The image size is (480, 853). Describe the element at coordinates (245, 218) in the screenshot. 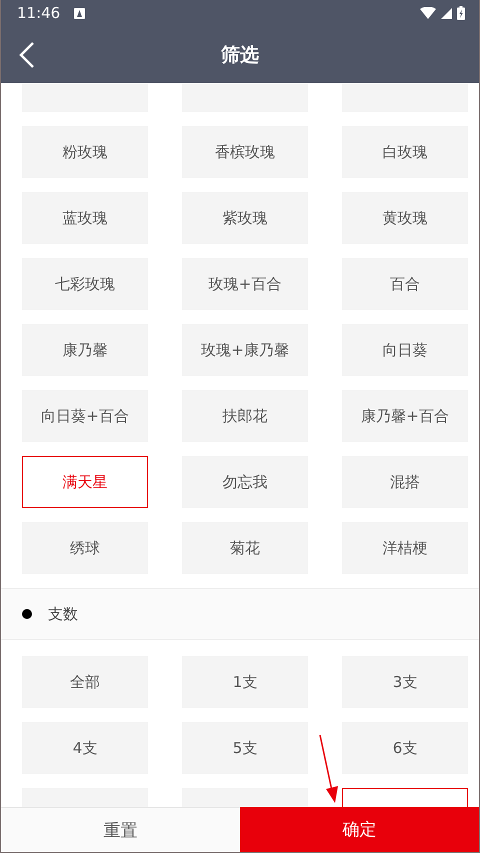

I see `filter-option: 紫玫瑰` at that location.